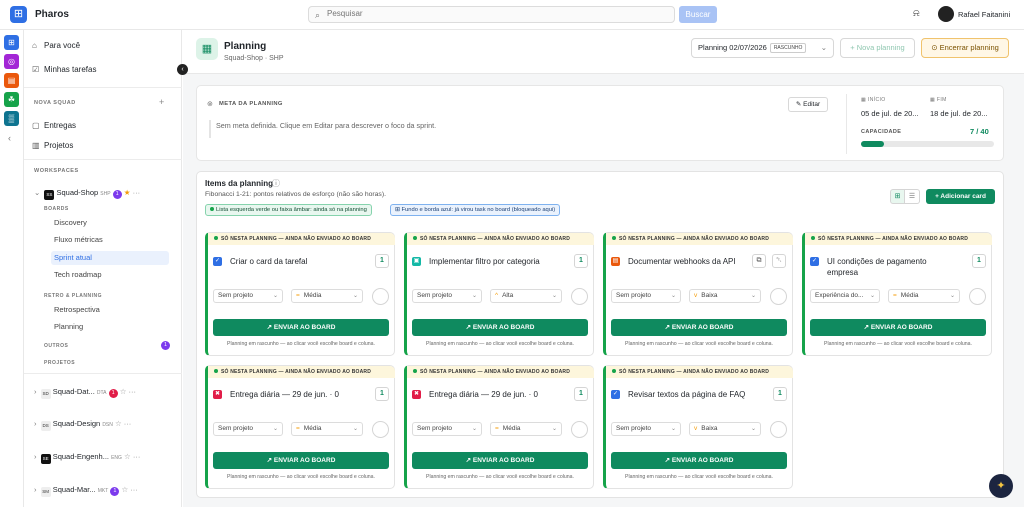 The image size is (1024, 507). What do you see at coordinates (497, 13) in the screenshot?
I see `search-input` at bounding box center [497, 13].